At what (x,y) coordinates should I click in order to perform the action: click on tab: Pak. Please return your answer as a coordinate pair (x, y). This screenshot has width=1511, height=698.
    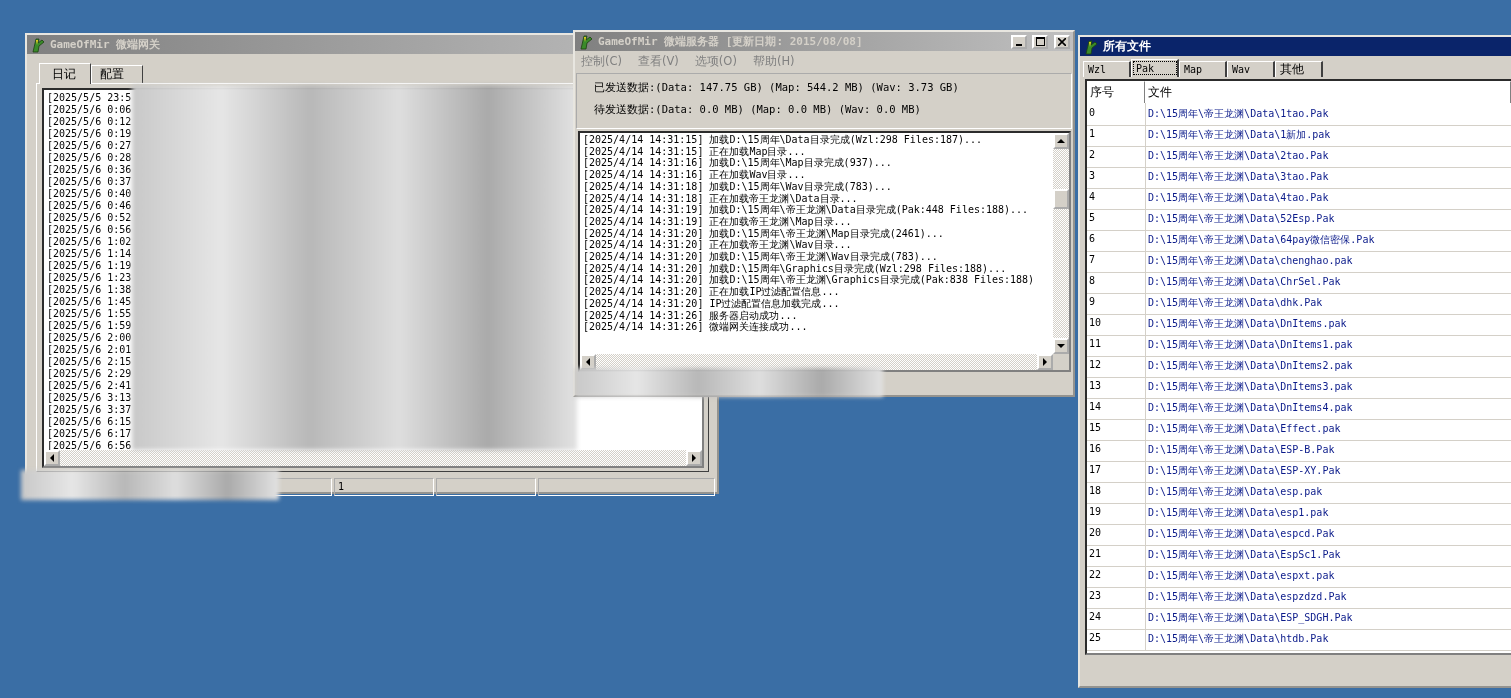
    Looking at the image, I should click on (1155, 68).